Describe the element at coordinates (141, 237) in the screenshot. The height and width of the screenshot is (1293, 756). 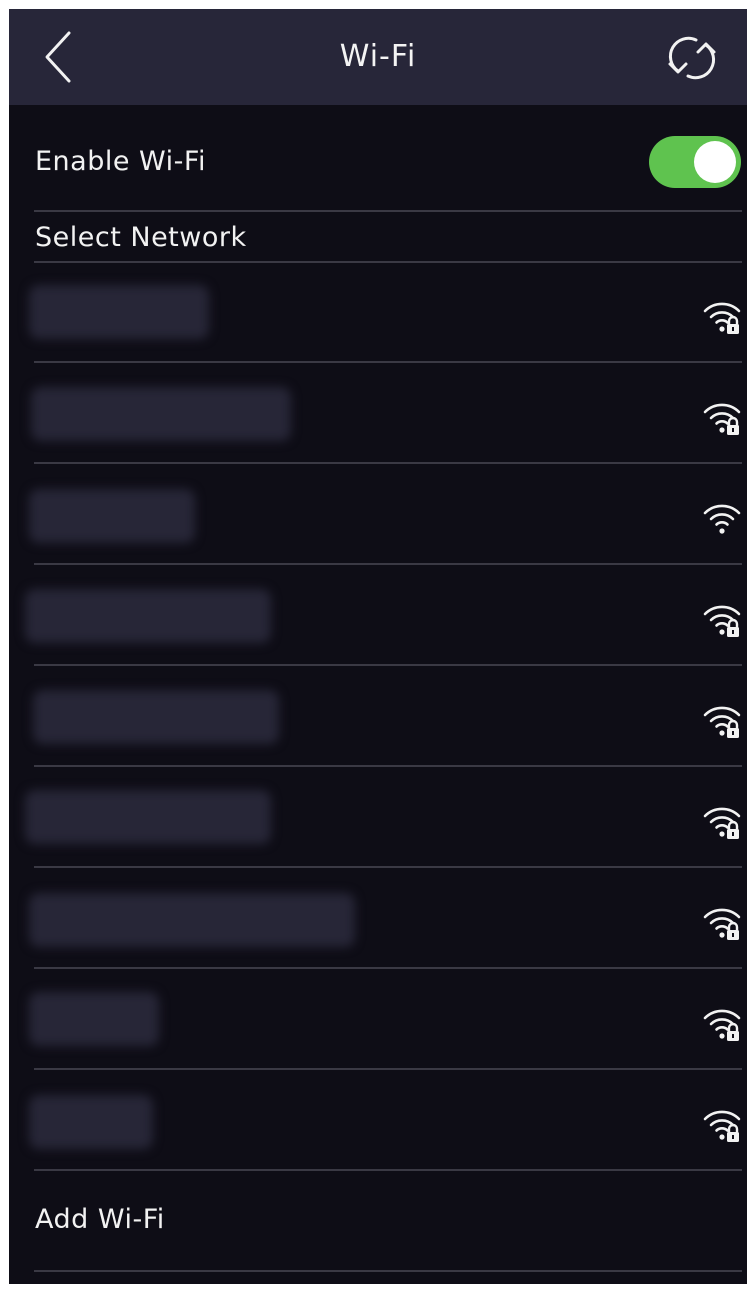
I see `select-network-label: Select Network` at that location.